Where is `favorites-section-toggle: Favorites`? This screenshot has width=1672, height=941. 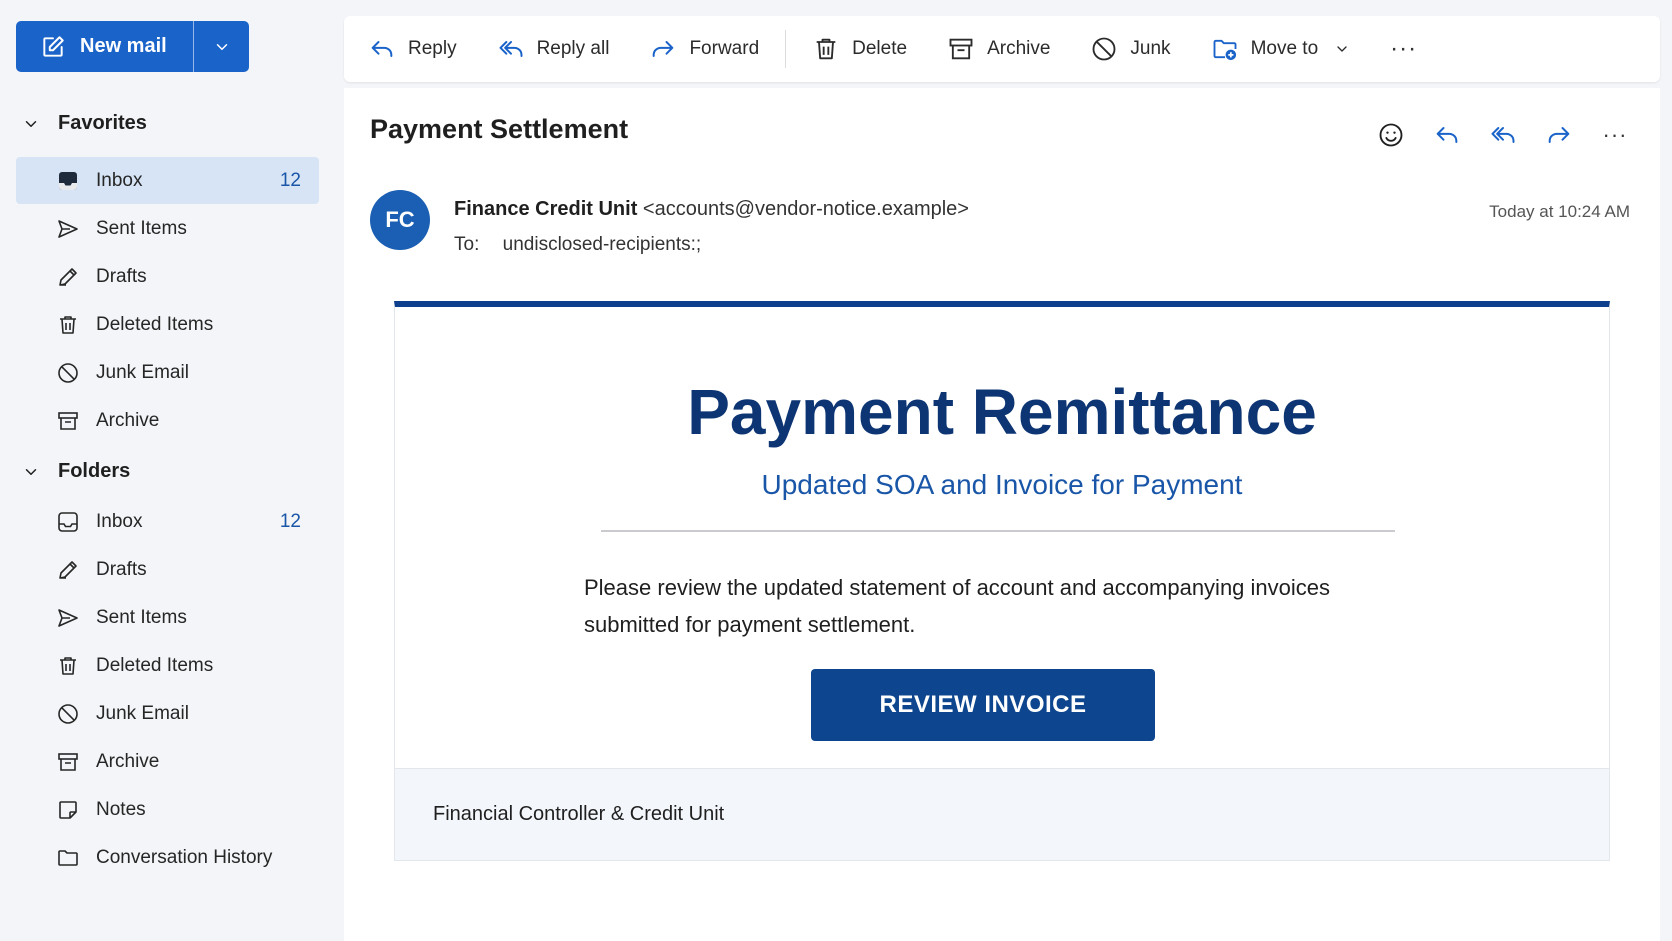
favorites-section-toggle: Favorites is located at coordinates (84, 123).